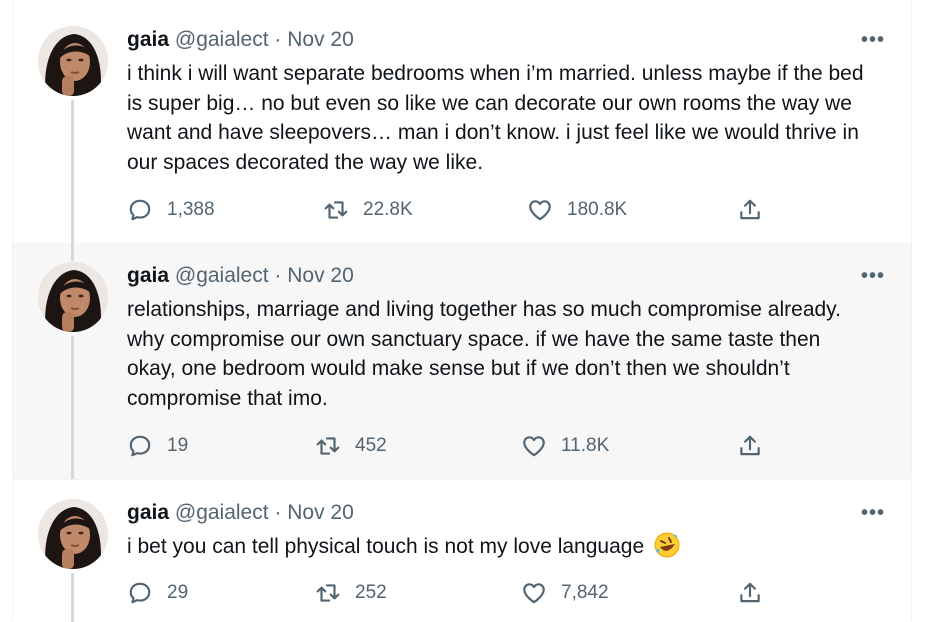  I want to click on reply-count: 19, so click(178, 445).